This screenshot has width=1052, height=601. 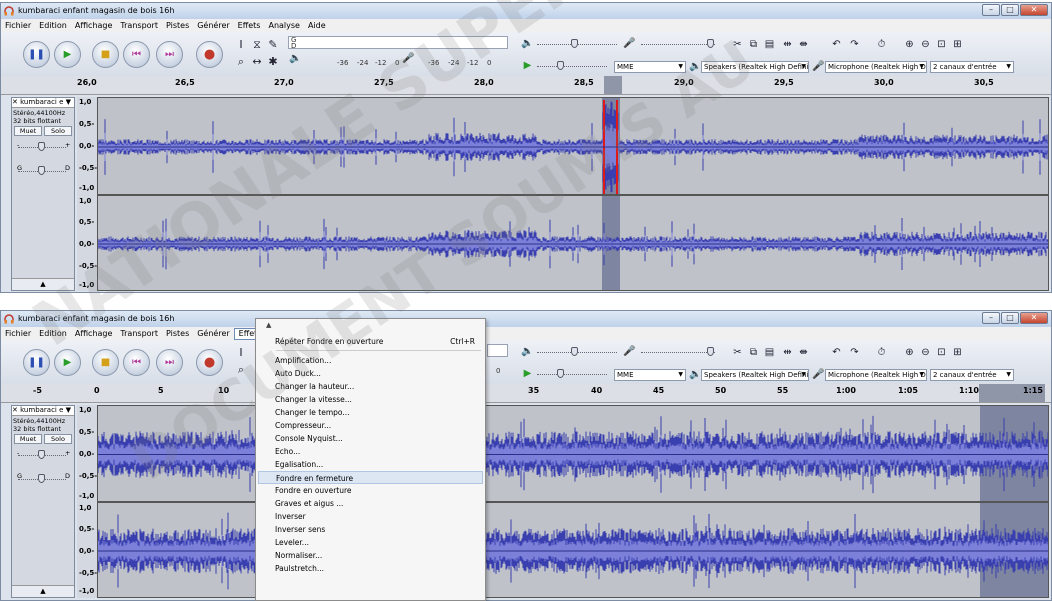 What do you see at coordinates (317, 26) in the screenshot?
I see `menu-aide: Aide` at bounding box center [317, 26].